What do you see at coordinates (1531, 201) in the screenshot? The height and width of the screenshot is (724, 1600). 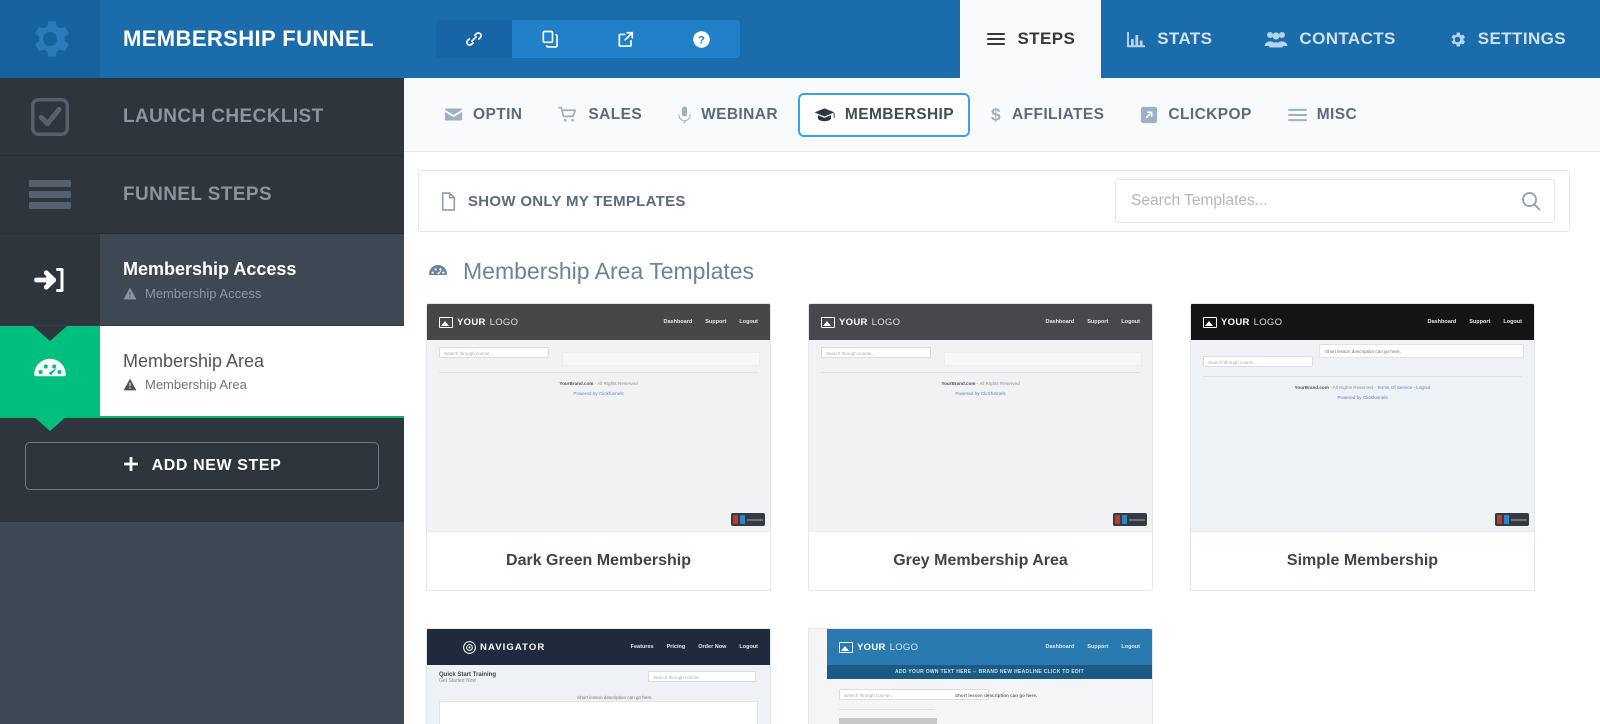 I see `search-icon` at bounding box center [1531, 201].